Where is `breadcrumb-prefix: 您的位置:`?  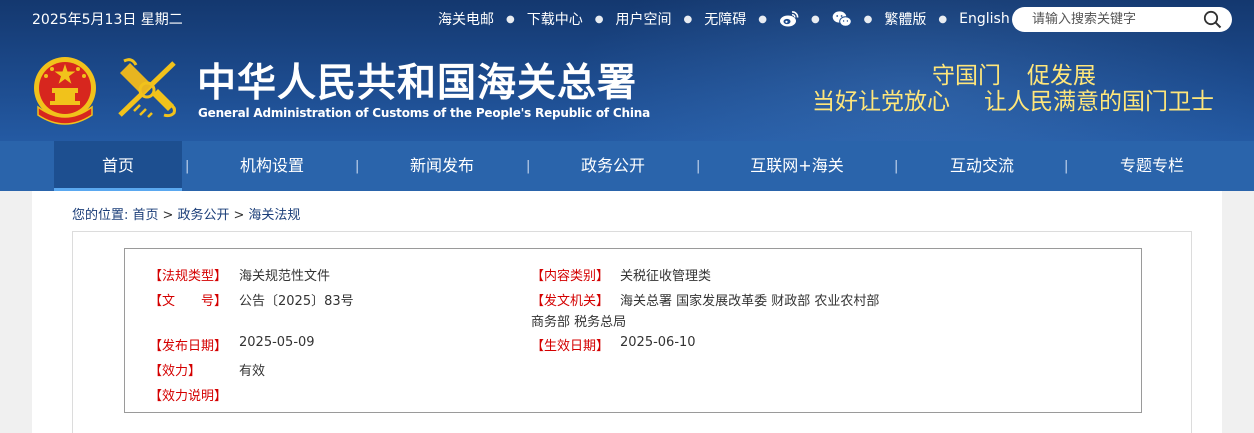
breadcrumb-prefix: 您的位置: is located at coordinates (100, 215).